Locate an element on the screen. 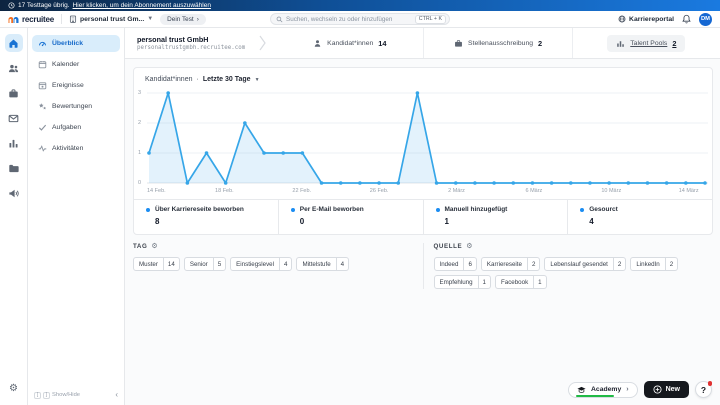 Image resolution: width=720 pixels, height=405 pixels. y-tick-label: 0 is located at coordinates (140, 182).